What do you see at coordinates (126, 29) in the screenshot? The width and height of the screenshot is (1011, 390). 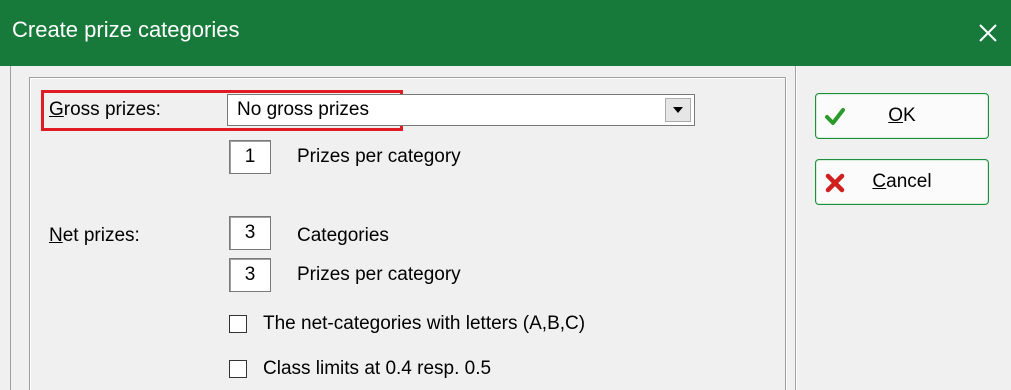 I see `window-title: Create prize categories` at bounding box center [126, 29].